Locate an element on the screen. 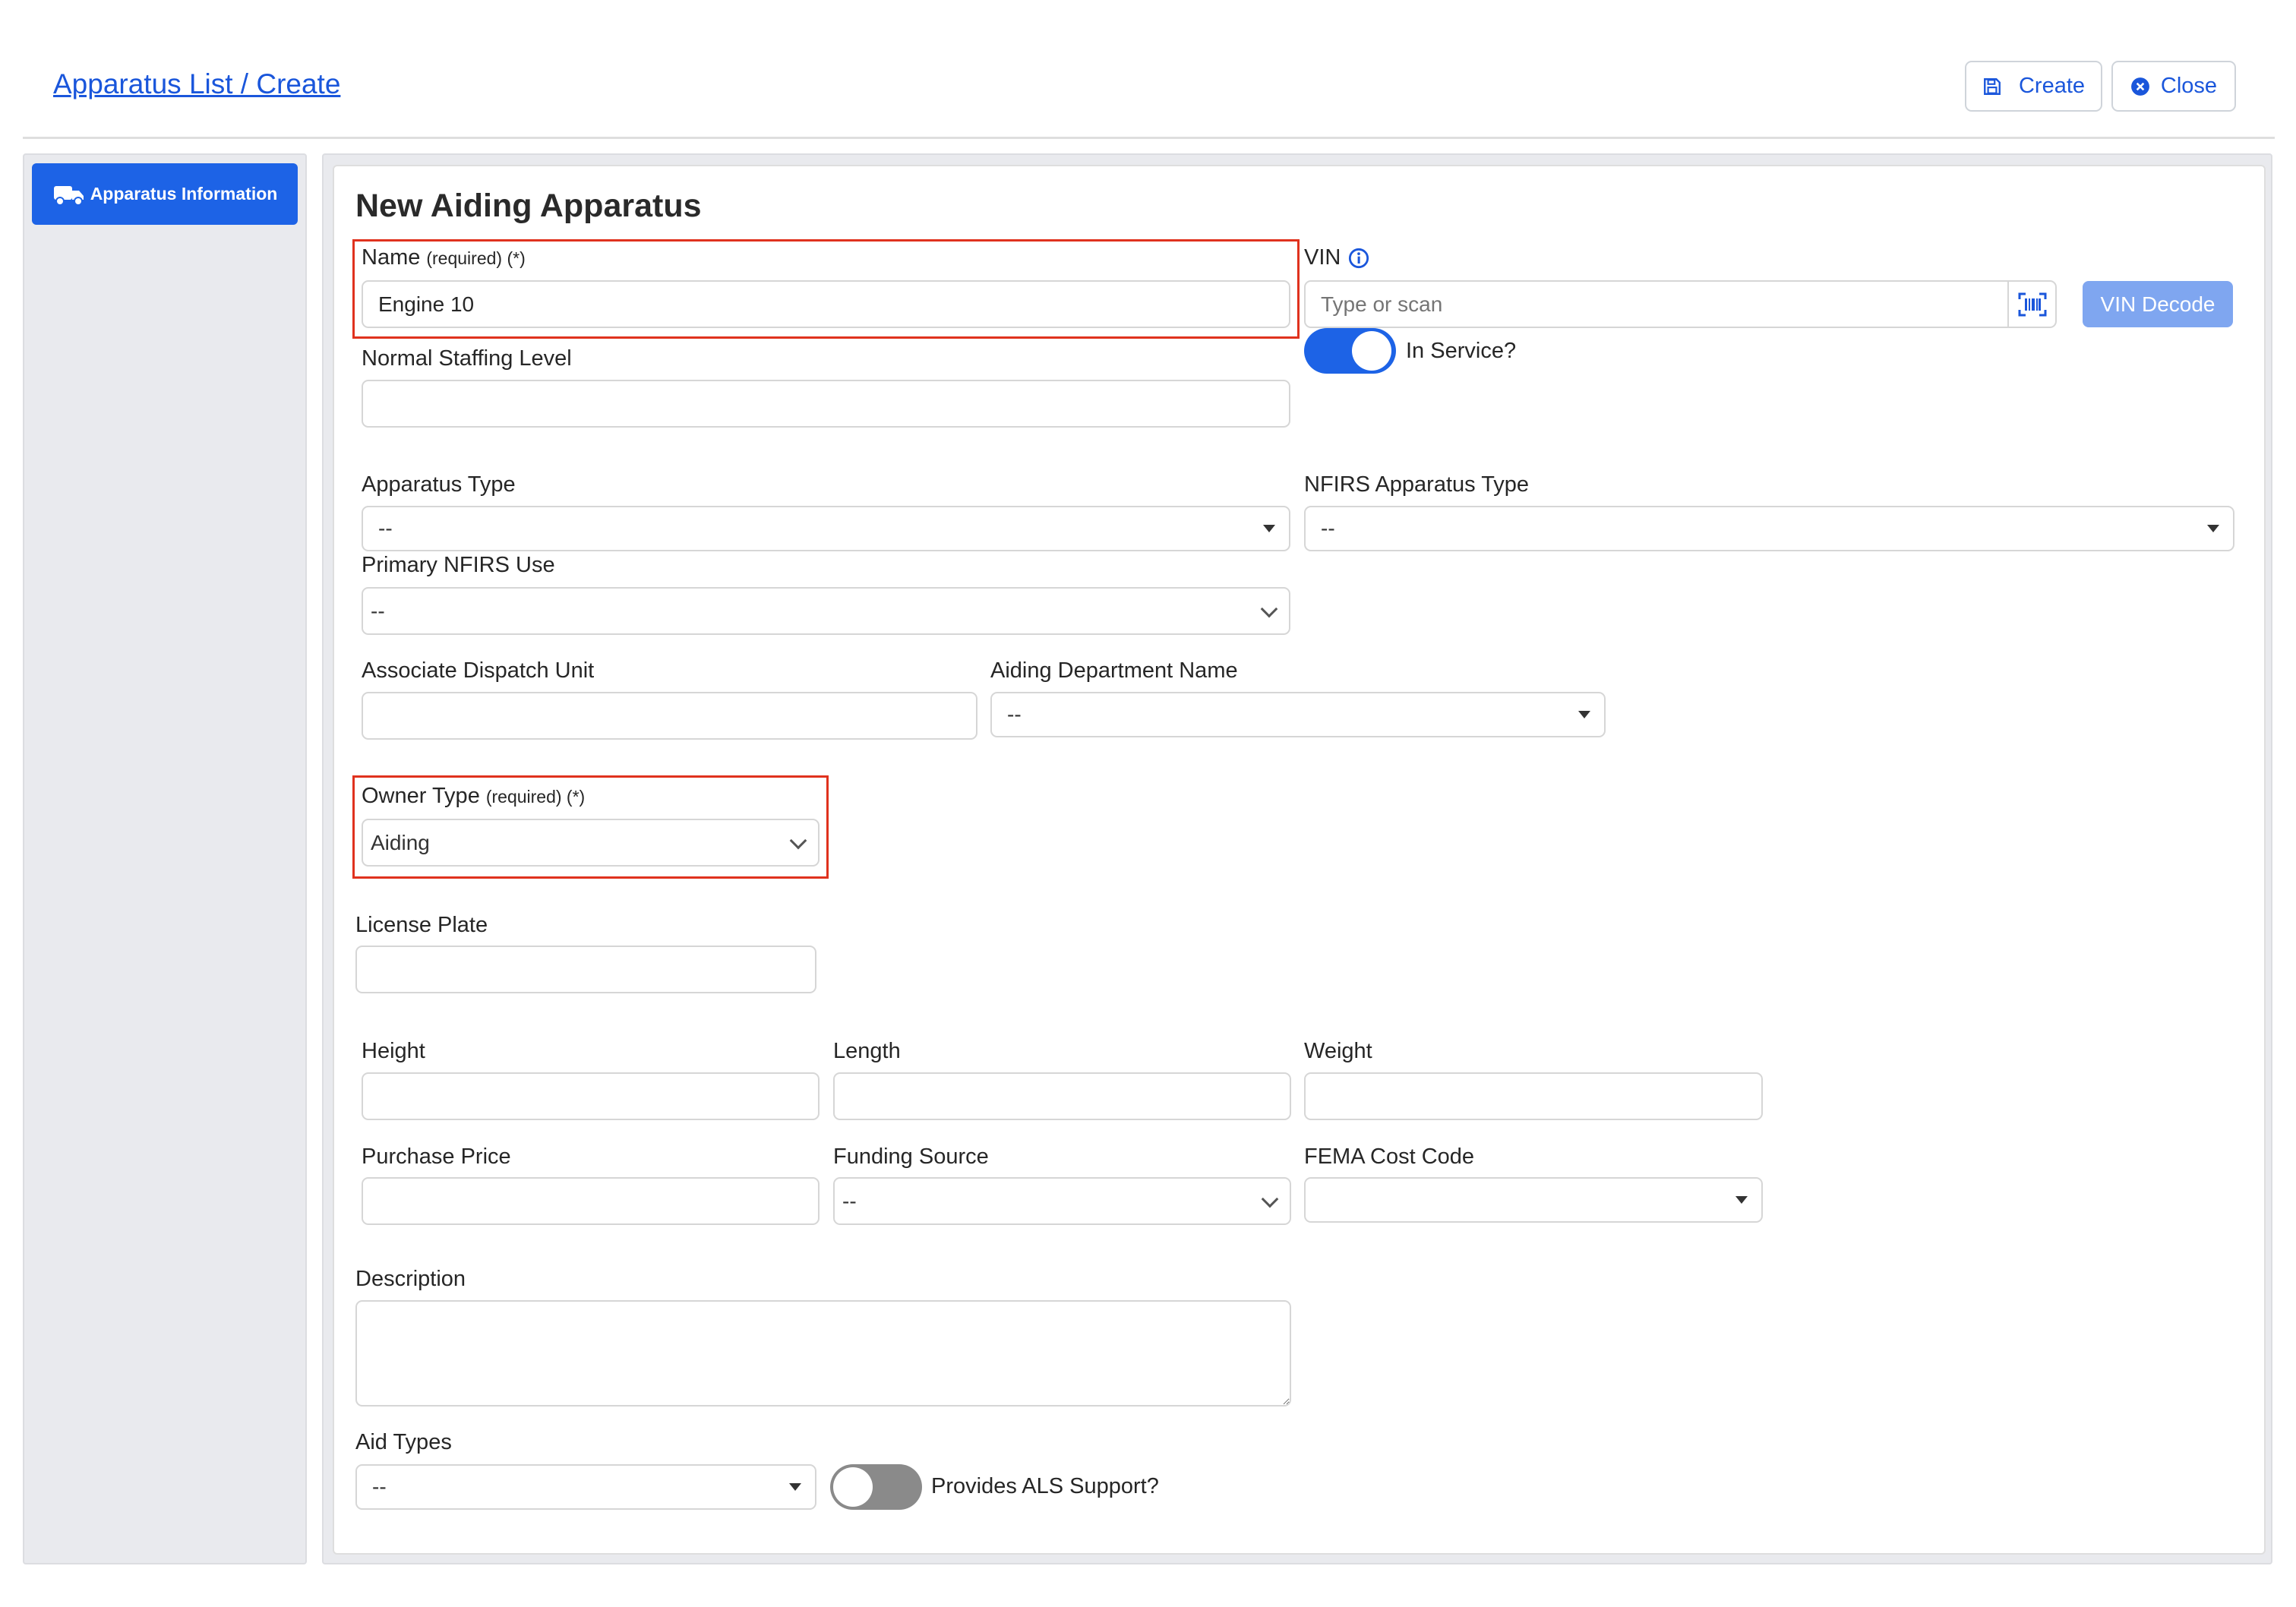 The width and height of the screenshot is (2296, 1607). height-input is located at coordinates (591, 1096).